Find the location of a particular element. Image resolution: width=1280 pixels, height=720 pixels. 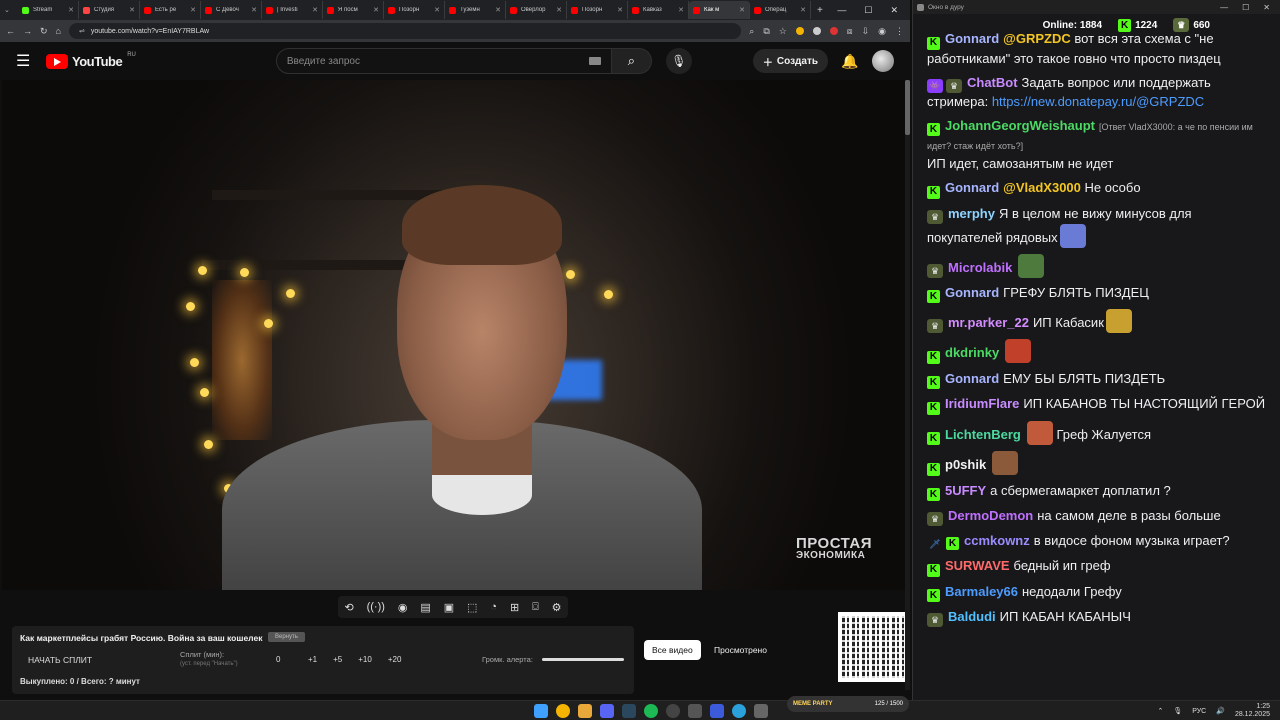

mention: @VladX3000 is located at coordinates (1042, 187).